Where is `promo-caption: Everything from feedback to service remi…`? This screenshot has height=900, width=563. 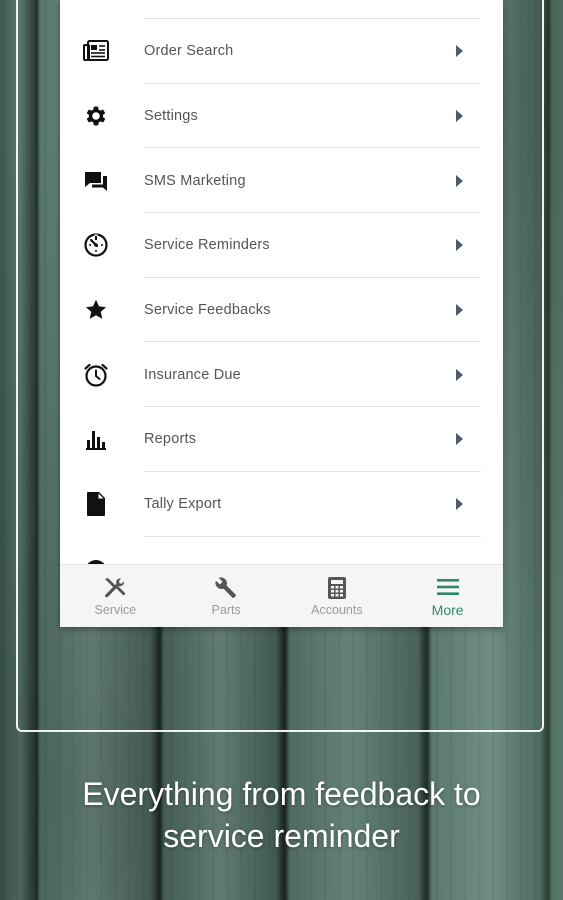
promo-caption: Everything from feedback to service remi… is located at coordinates (281, 815).